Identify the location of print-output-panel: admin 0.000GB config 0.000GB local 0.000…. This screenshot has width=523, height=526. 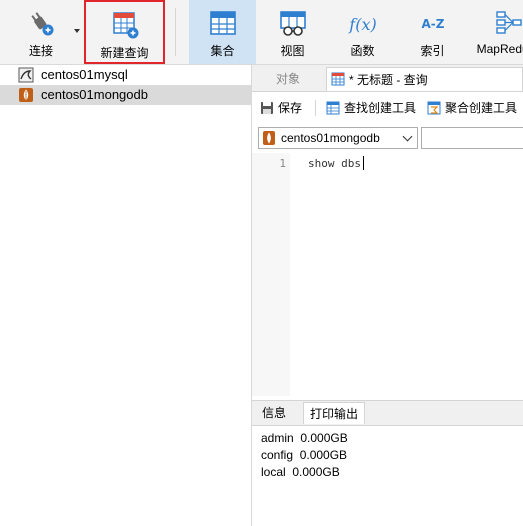
(387, 476).